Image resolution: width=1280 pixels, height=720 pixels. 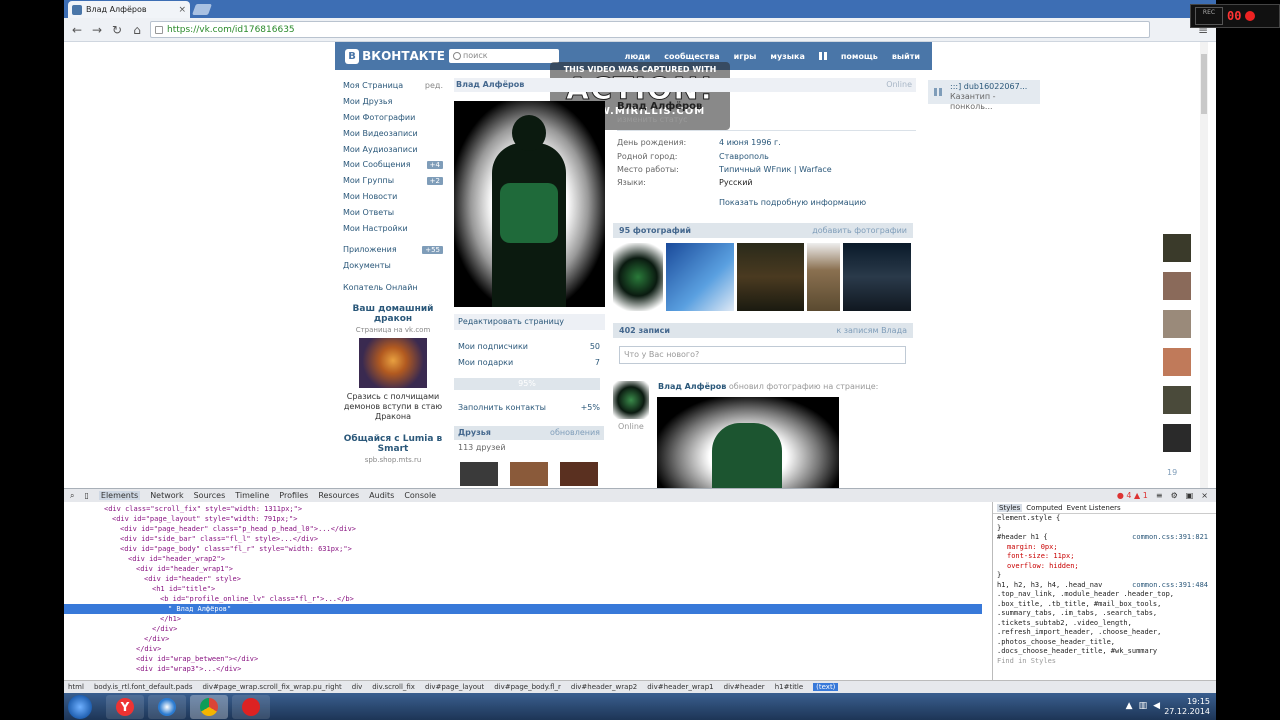 What do you see at coordinates (744, 156) in the screenshot?
I see `info-value: Ставрополь` at bounding box center [744, 156].